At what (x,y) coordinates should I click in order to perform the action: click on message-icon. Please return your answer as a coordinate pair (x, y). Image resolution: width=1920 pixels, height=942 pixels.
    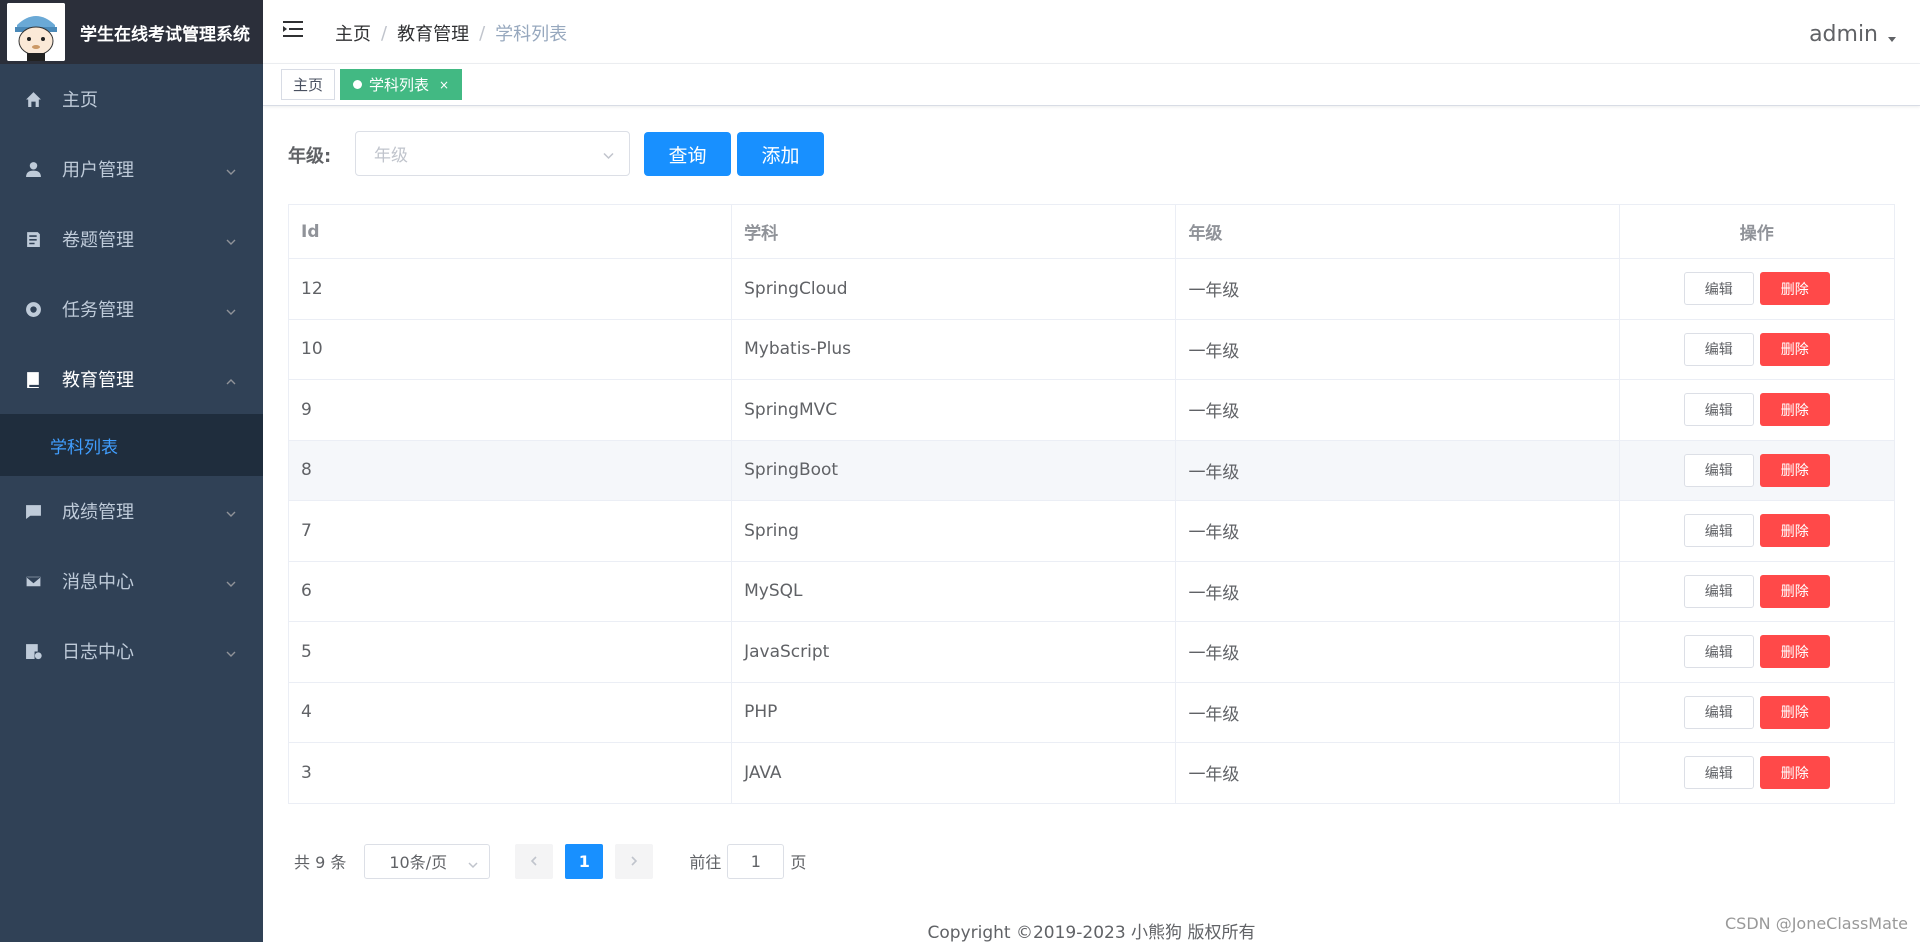
    Looking at the image, I should click on (33, 511).